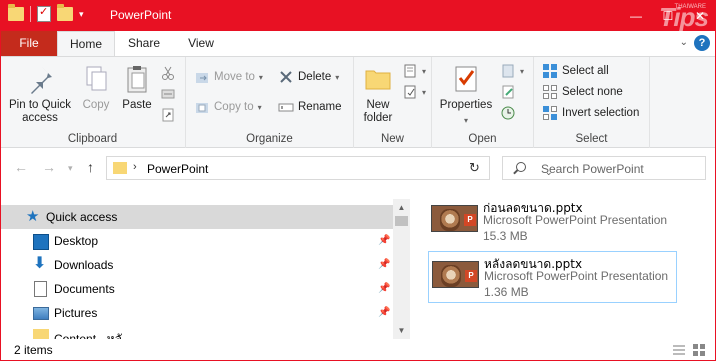  I want to click on tab-share: Share, so click(144, 43).